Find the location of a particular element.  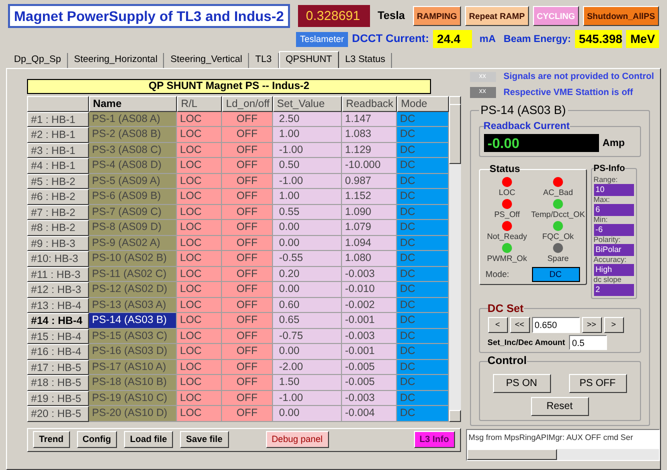

table-cell: PS-3 (AS08 C) is located at coordinates (133, 150).